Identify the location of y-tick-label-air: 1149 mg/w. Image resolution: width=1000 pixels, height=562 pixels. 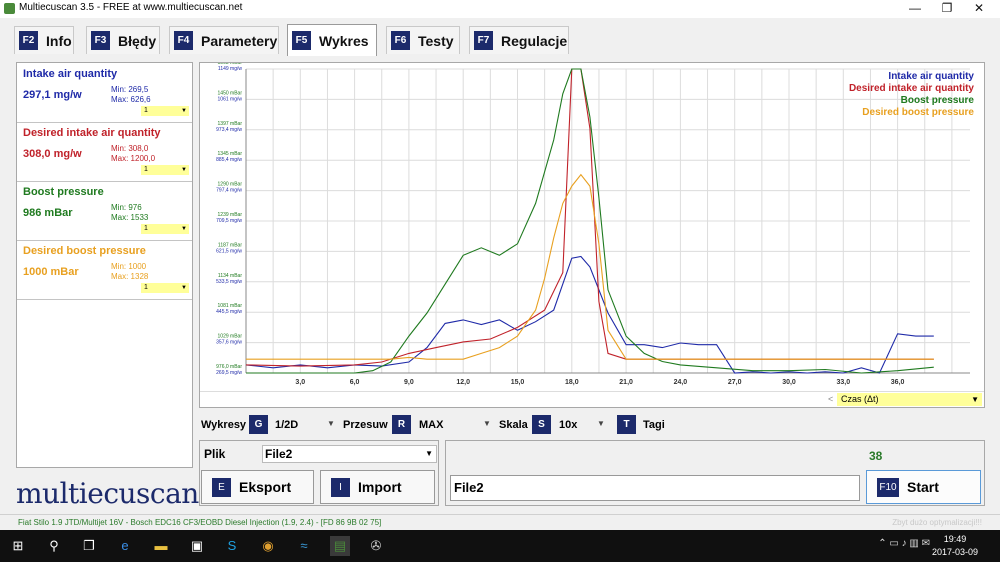
(230, 69).